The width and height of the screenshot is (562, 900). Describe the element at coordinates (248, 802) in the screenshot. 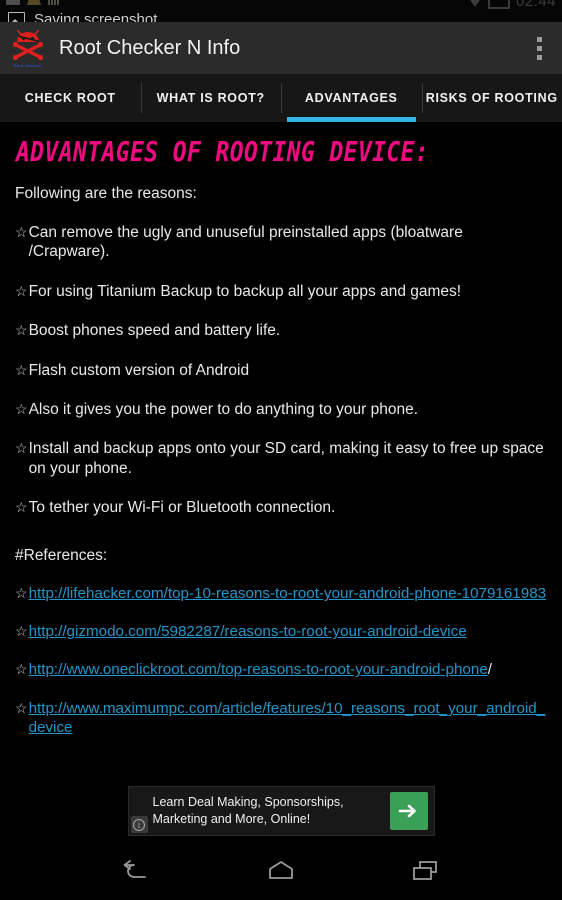

I see `ad-text-line-1: Learn Deal Making, Sponsorships,` at that location.